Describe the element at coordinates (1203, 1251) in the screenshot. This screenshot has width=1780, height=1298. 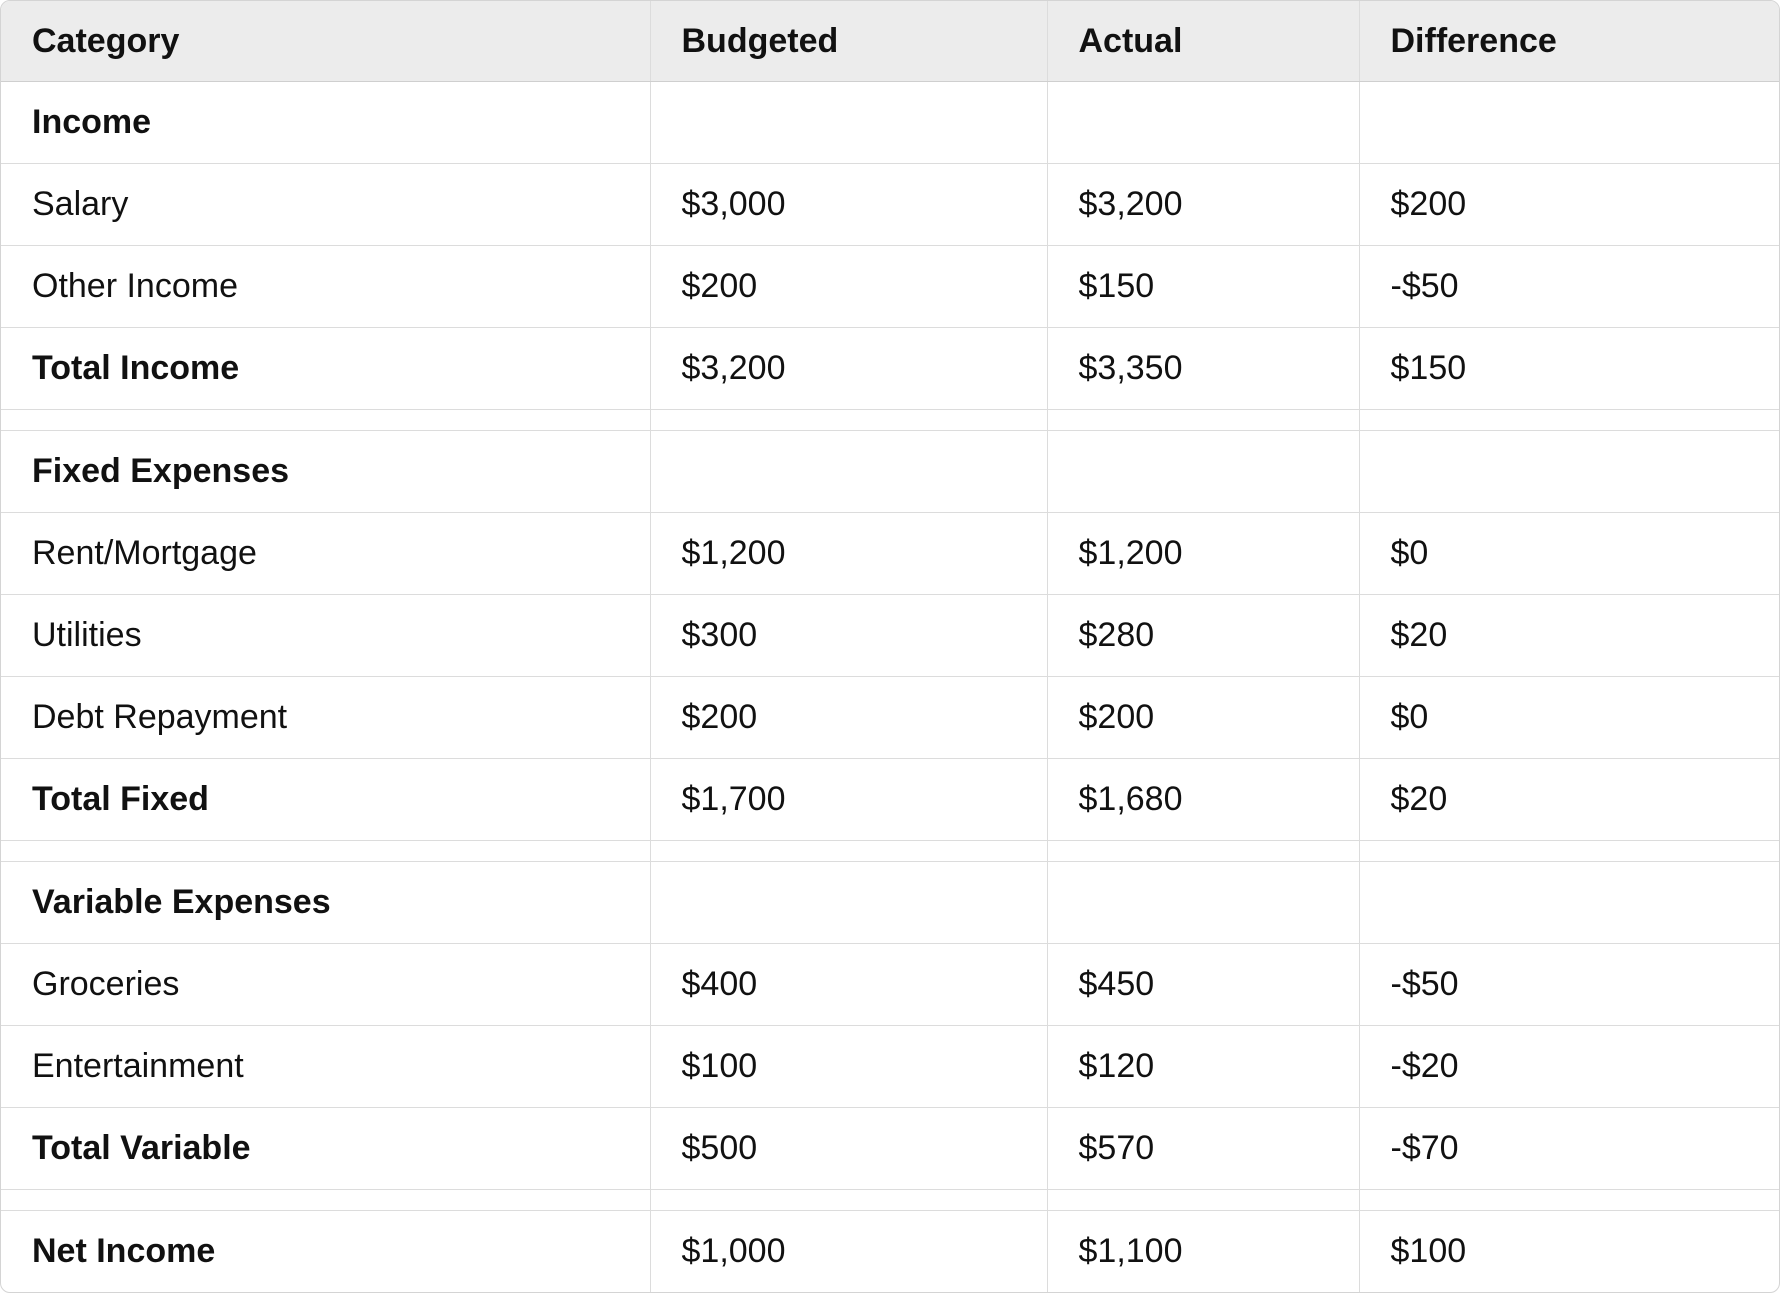
I see `cell-actual: $1,100` at that location.